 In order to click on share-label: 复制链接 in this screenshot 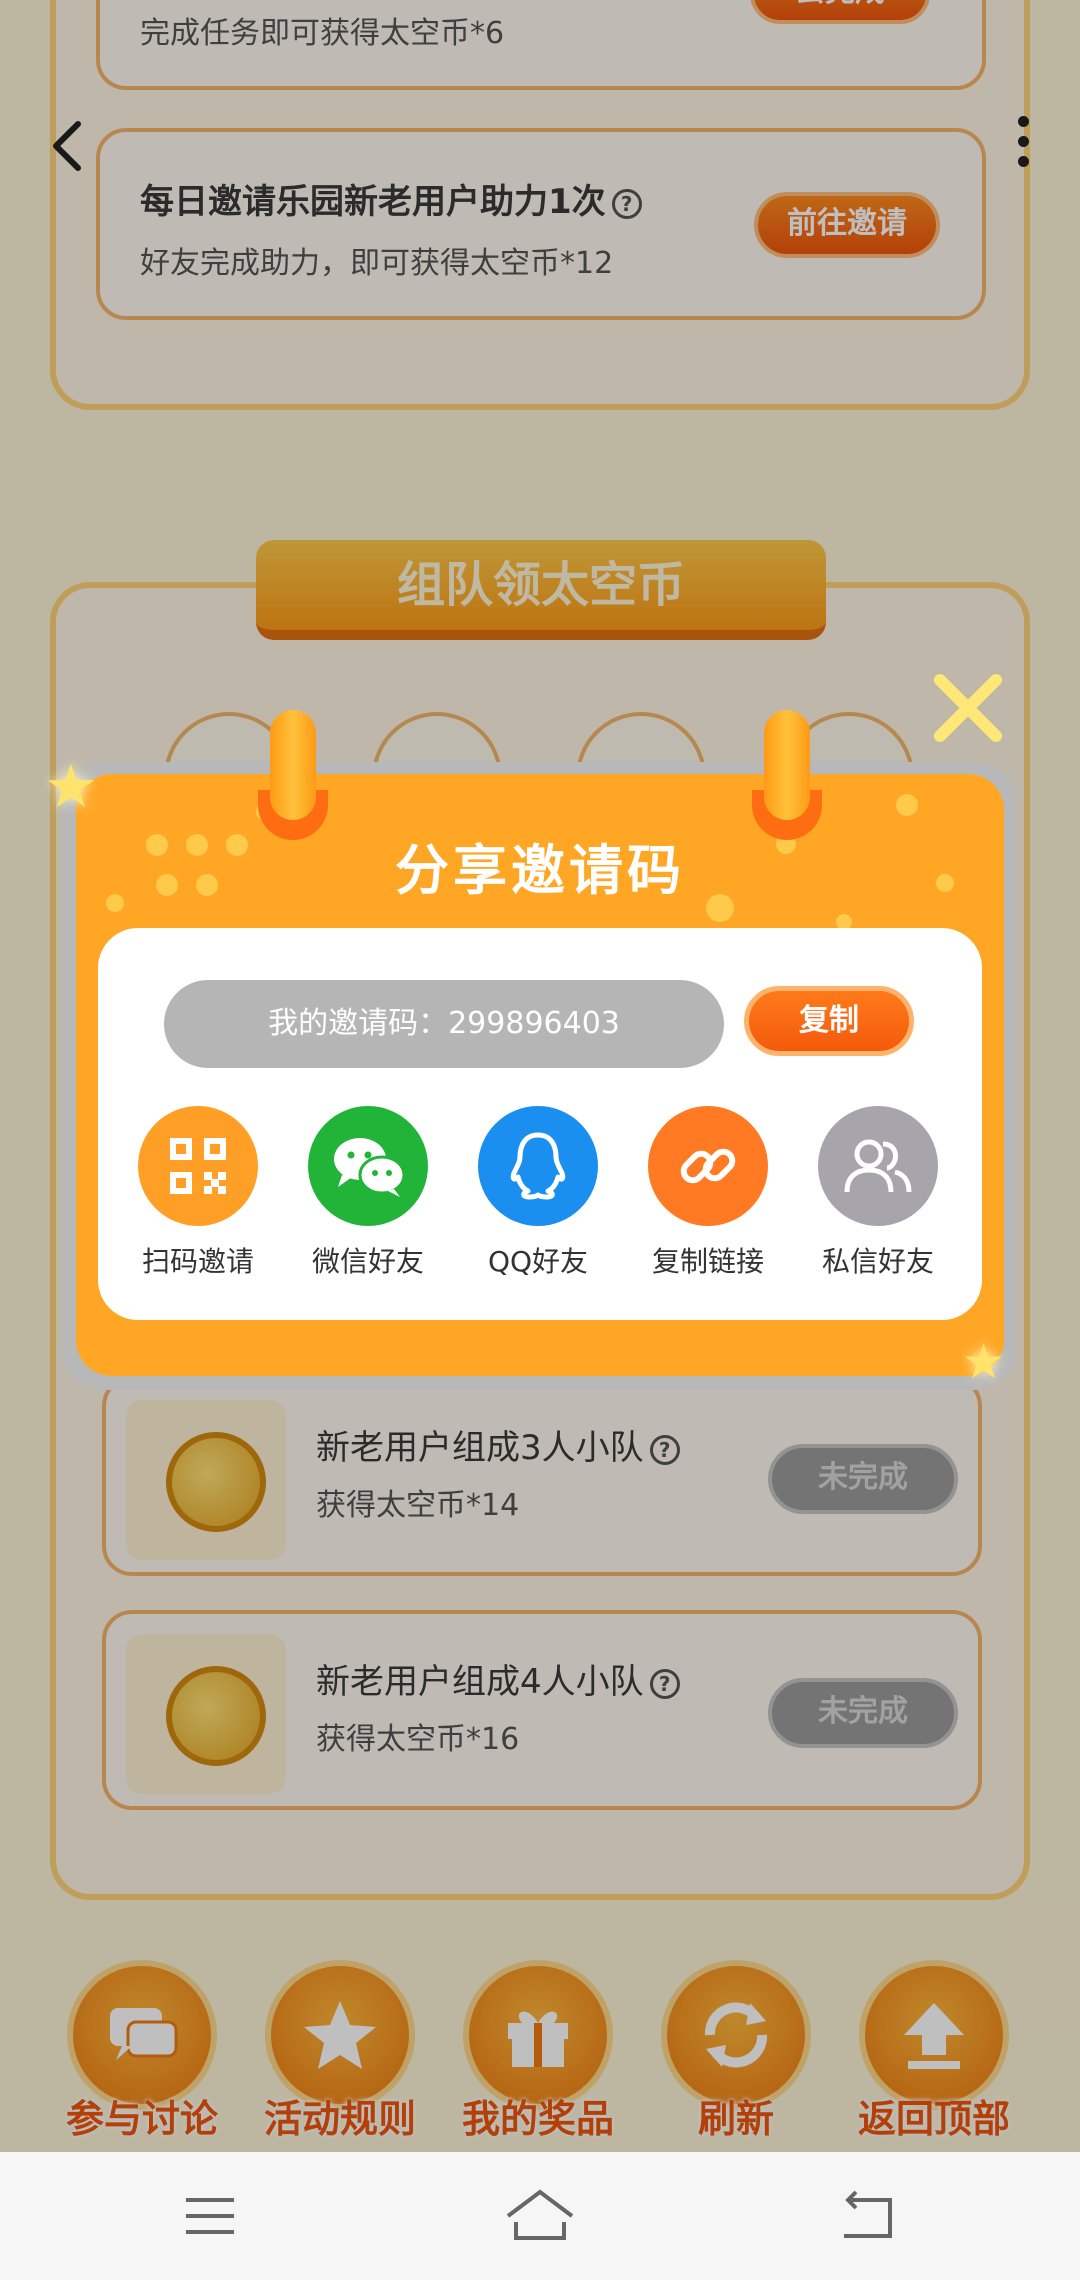, I will do `click(707, 1261)`.